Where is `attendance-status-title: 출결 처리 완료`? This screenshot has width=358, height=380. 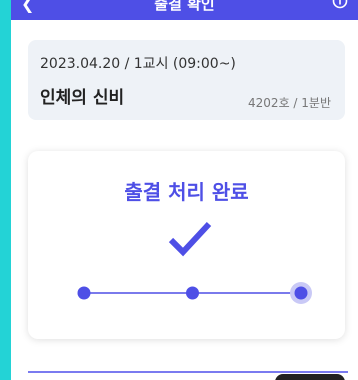
attendance-status-title: 출결 처리 완료 is located at coordinates (186, 192).